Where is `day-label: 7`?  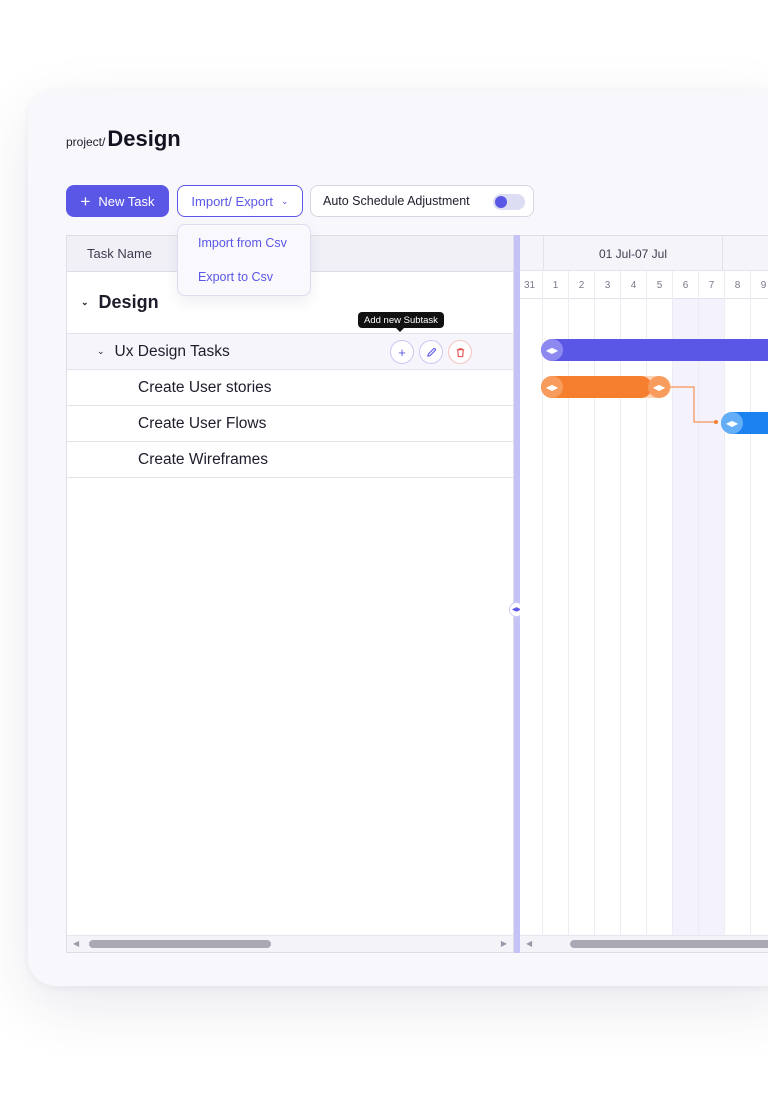 day-label: 7 is located at coordinates (712, 285).